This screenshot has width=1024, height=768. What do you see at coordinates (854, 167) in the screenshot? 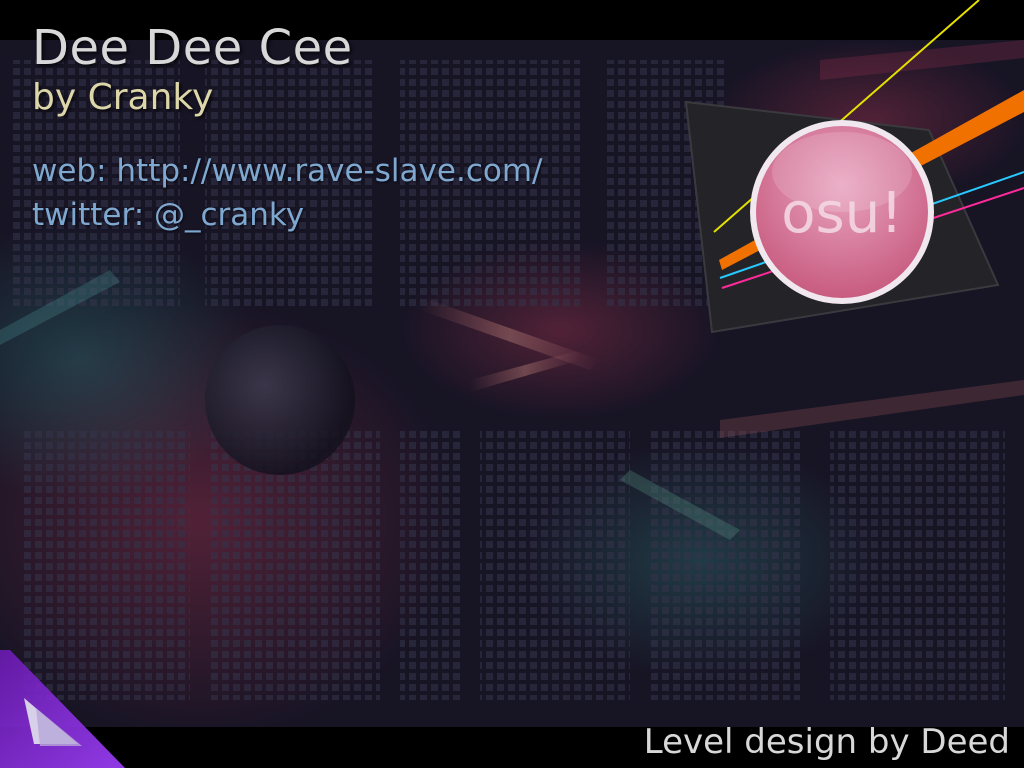
I see `osu-logo: osu!` at bounding box center [854, 167].